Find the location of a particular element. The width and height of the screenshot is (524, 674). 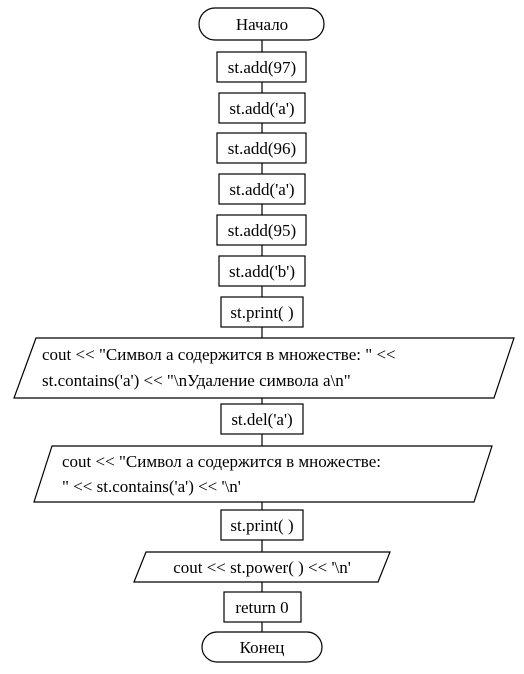

process-step-add-95: st.add(95) is located at coordinates (261, 230).